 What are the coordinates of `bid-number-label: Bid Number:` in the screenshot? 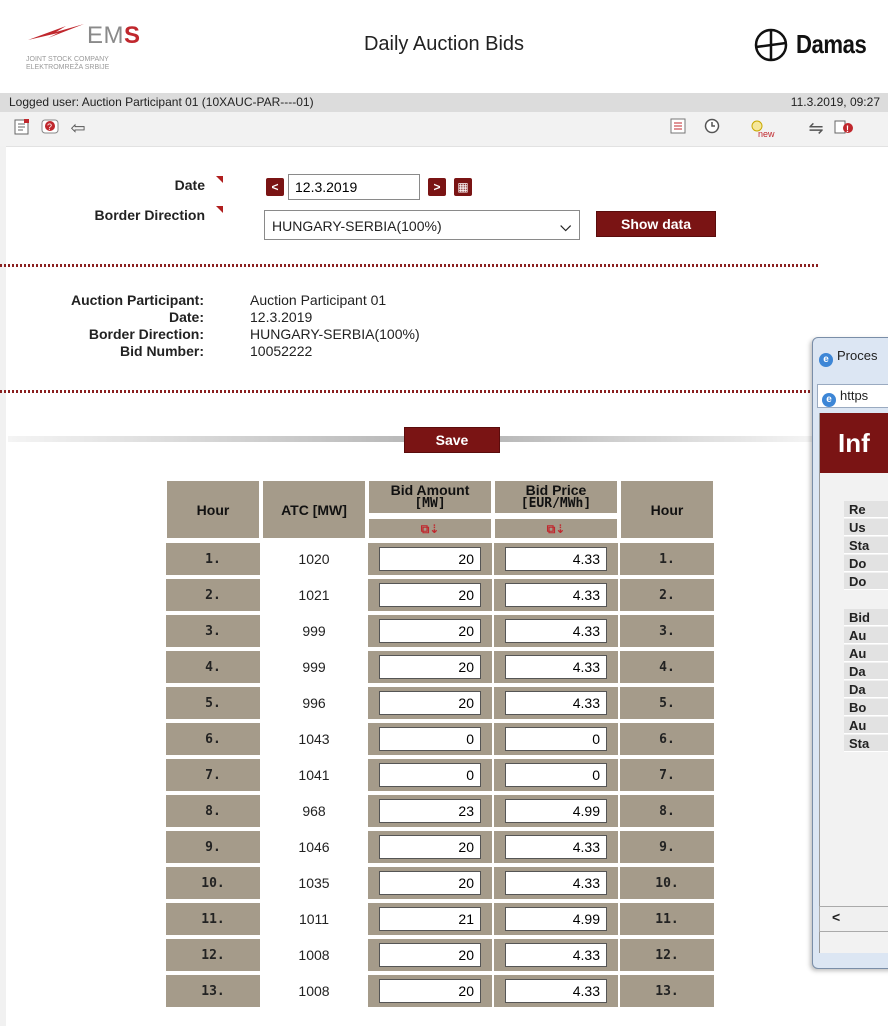 It's located at (162, 351).